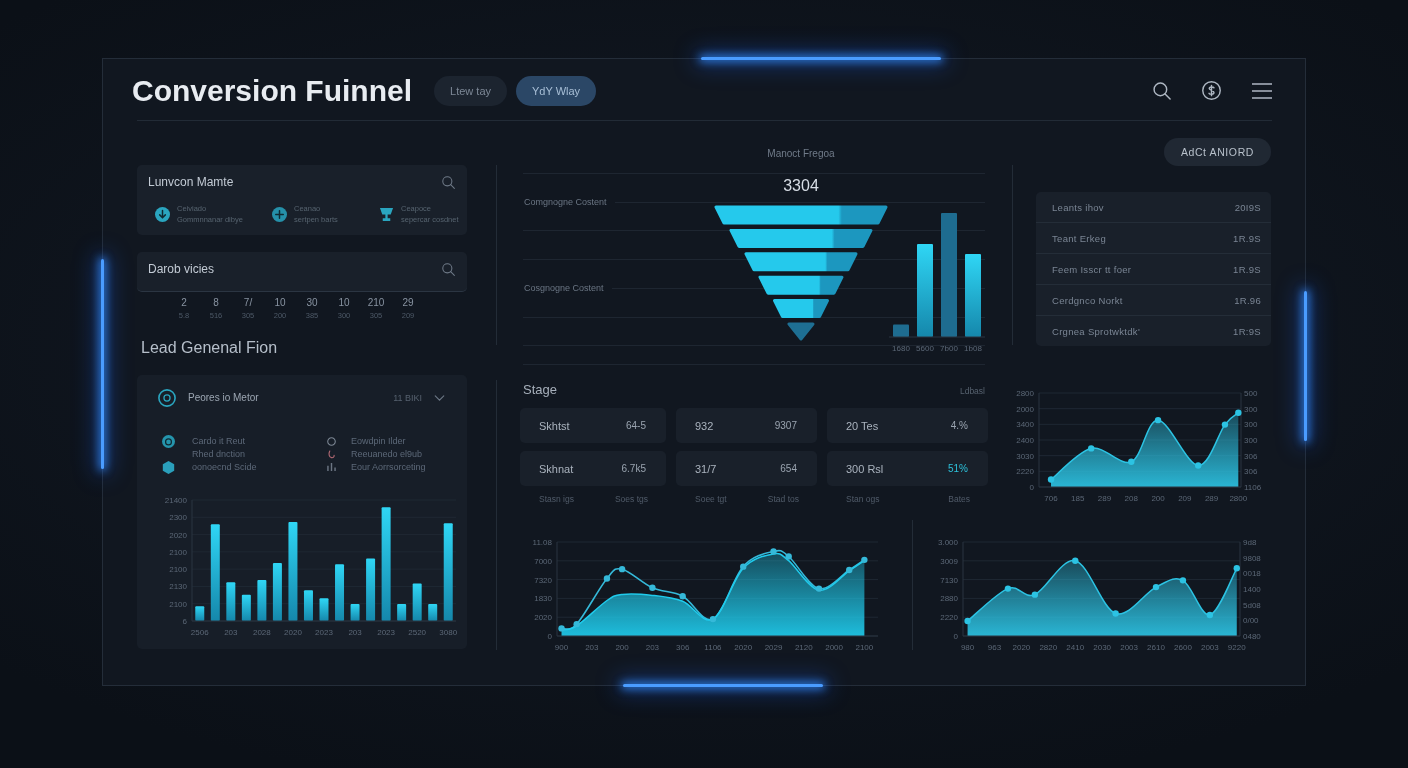 The width and height of the screenshot is (1408, 768). What do you see at coordinates (711, 499) in the screenshot?
I see `stat-caption: Soee tgt` at bounding box center [711, 499].